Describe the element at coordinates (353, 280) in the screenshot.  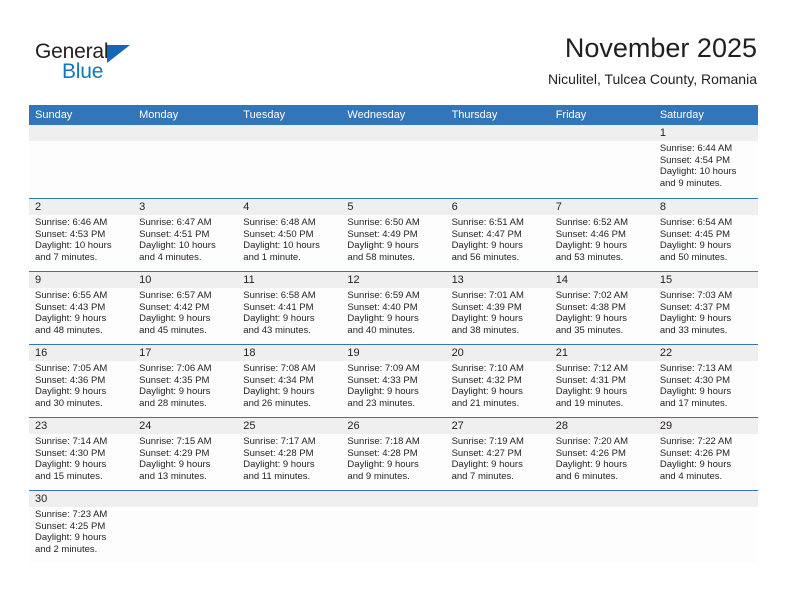
I see `day-number: 12` at that location.